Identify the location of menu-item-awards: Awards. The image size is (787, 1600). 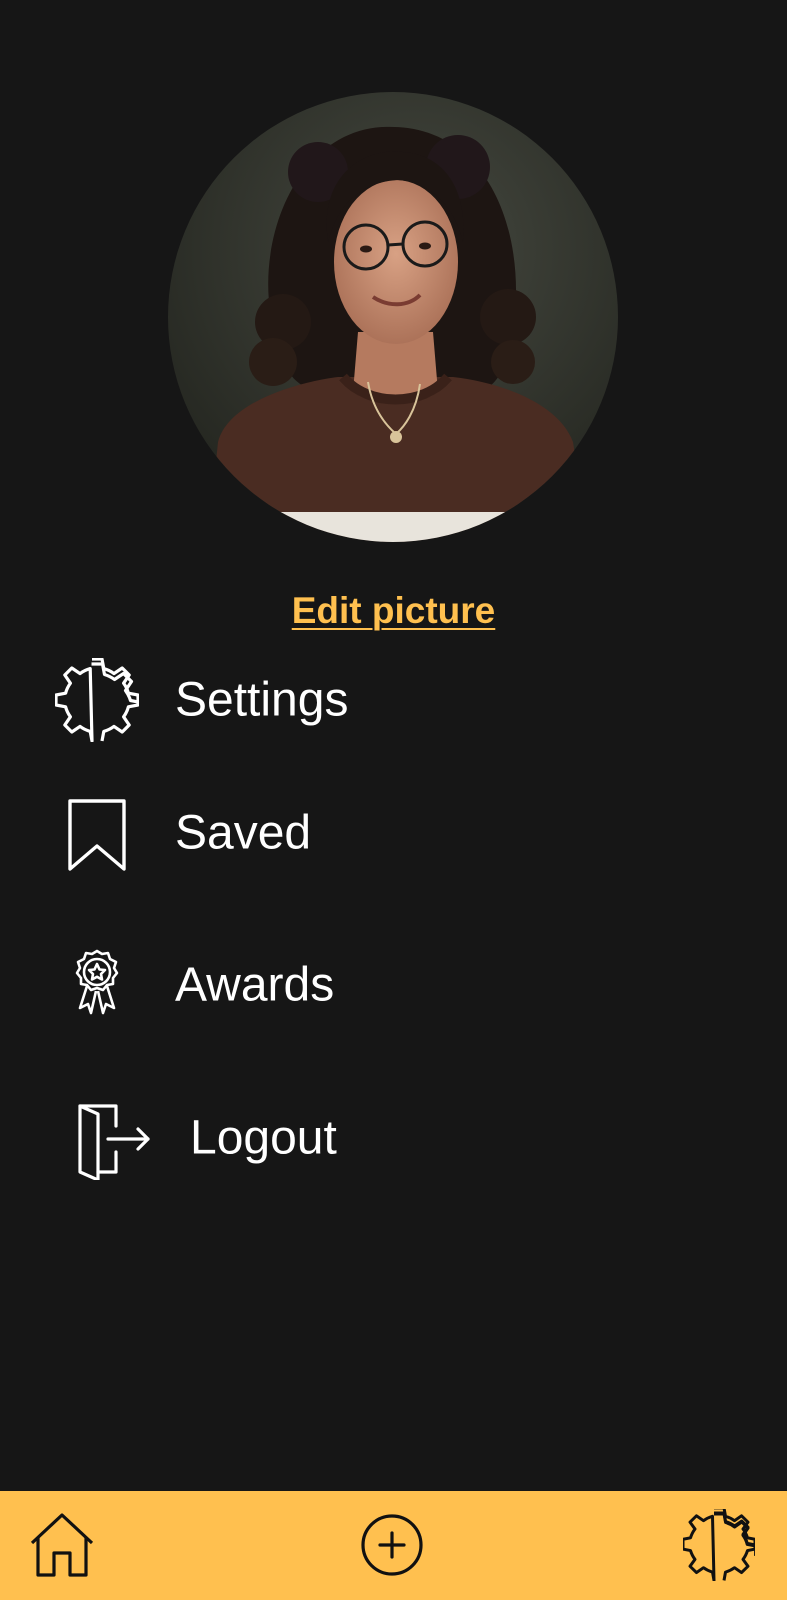
(393, 985).